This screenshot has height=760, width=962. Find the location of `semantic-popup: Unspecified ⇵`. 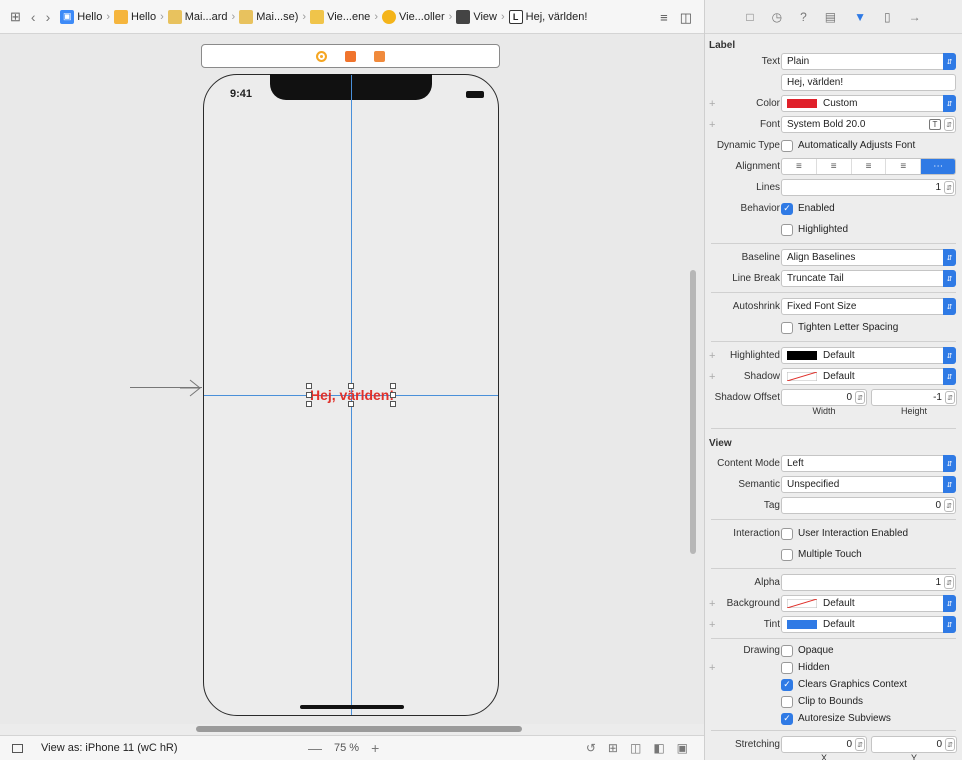

semantic-popup: Unspecified ⇵ is located at coordinates (868, 484).